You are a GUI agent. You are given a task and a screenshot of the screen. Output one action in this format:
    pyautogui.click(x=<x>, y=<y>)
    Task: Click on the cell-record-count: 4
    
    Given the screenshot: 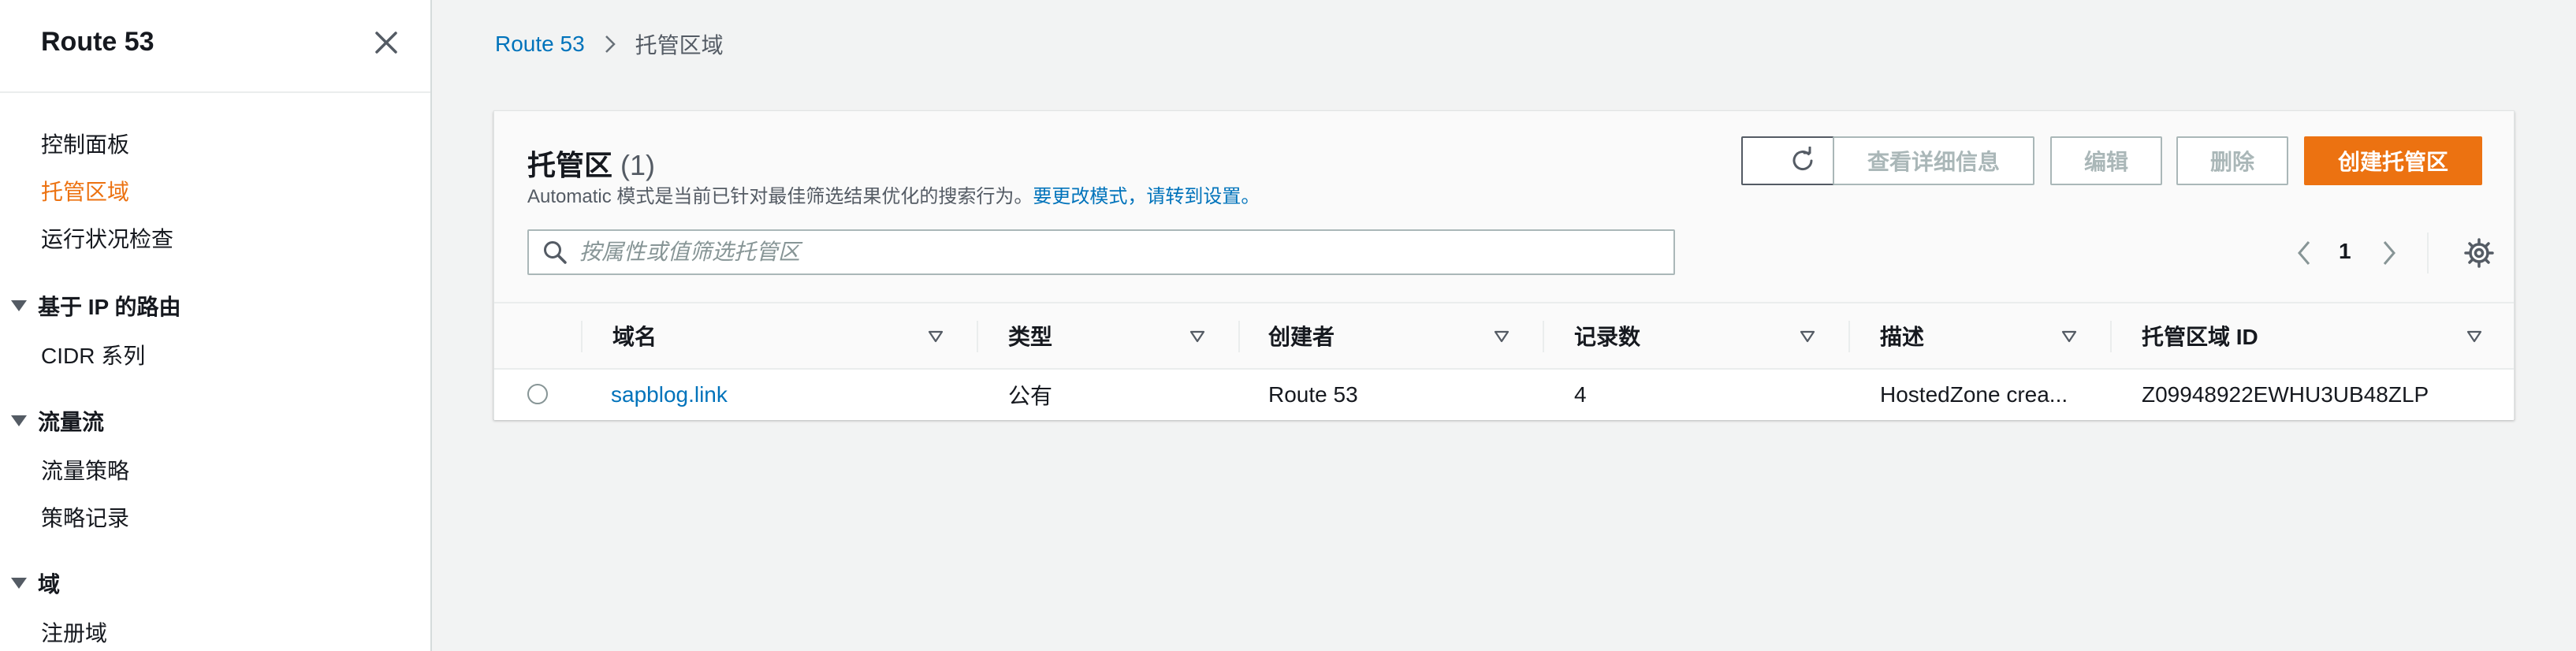 What is the action you would take?
    pyautogui.click(x=1580, y=394)
    